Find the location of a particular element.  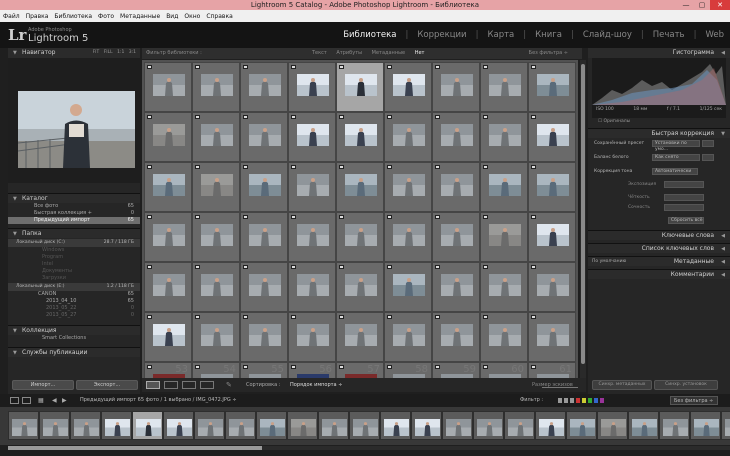

exposure-buttons is located at coordinates (684, 184).